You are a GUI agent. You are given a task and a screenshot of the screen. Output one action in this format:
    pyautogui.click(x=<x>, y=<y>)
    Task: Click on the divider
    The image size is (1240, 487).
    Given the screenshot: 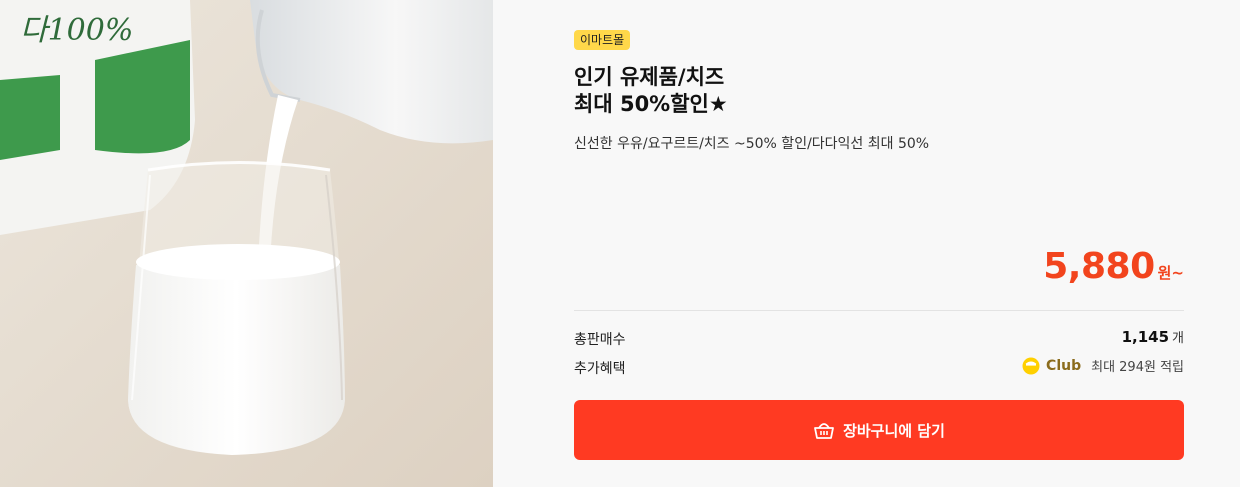 What is the action you would take?
    pyautogui.click(x=879, y=310)
    